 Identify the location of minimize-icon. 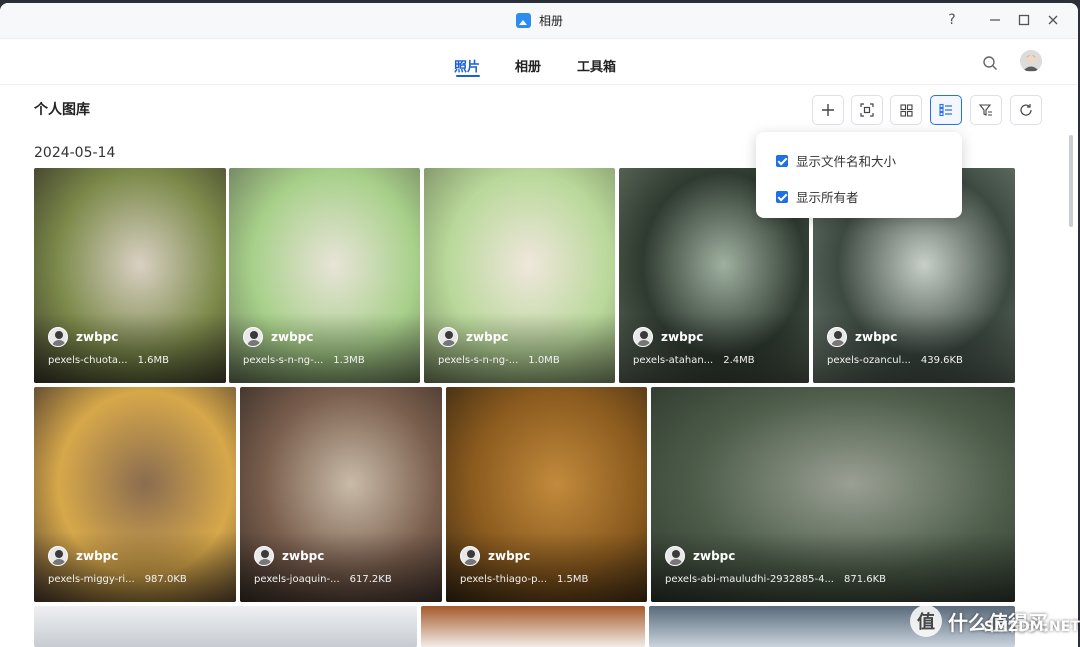
(995, 20).